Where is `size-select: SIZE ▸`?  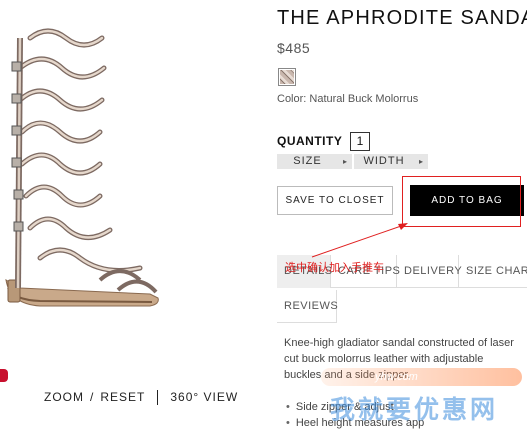 size-select: SIZE ▸ is located at coordinates (314, 161).